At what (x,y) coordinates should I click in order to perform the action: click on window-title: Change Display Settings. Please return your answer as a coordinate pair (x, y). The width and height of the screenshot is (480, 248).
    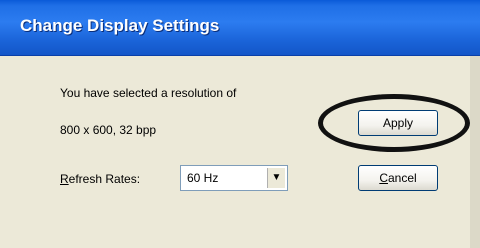
    Looking at the image, I should click on (120, 25).